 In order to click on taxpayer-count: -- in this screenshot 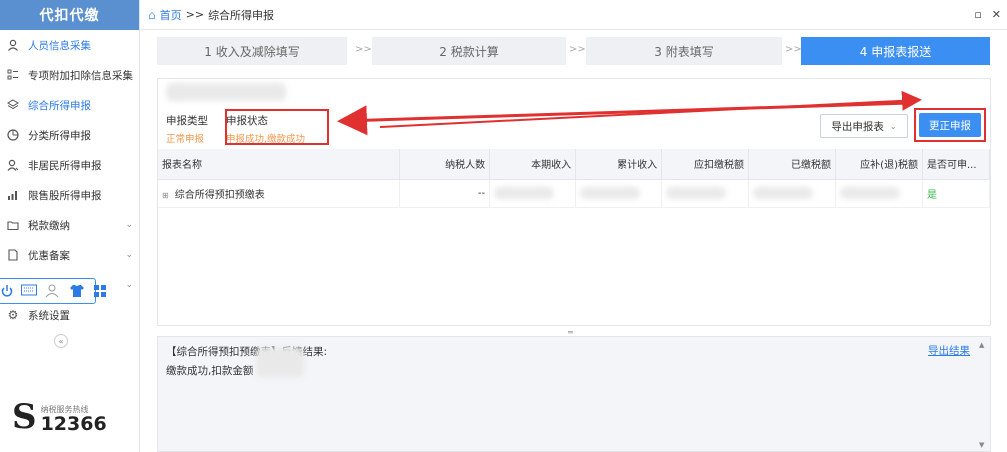, I will do `click(445, 193)`.